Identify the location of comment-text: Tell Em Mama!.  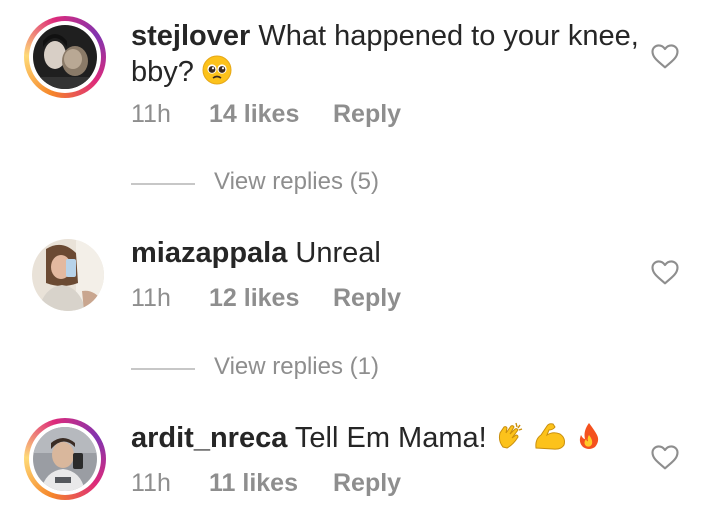
(390, 438).